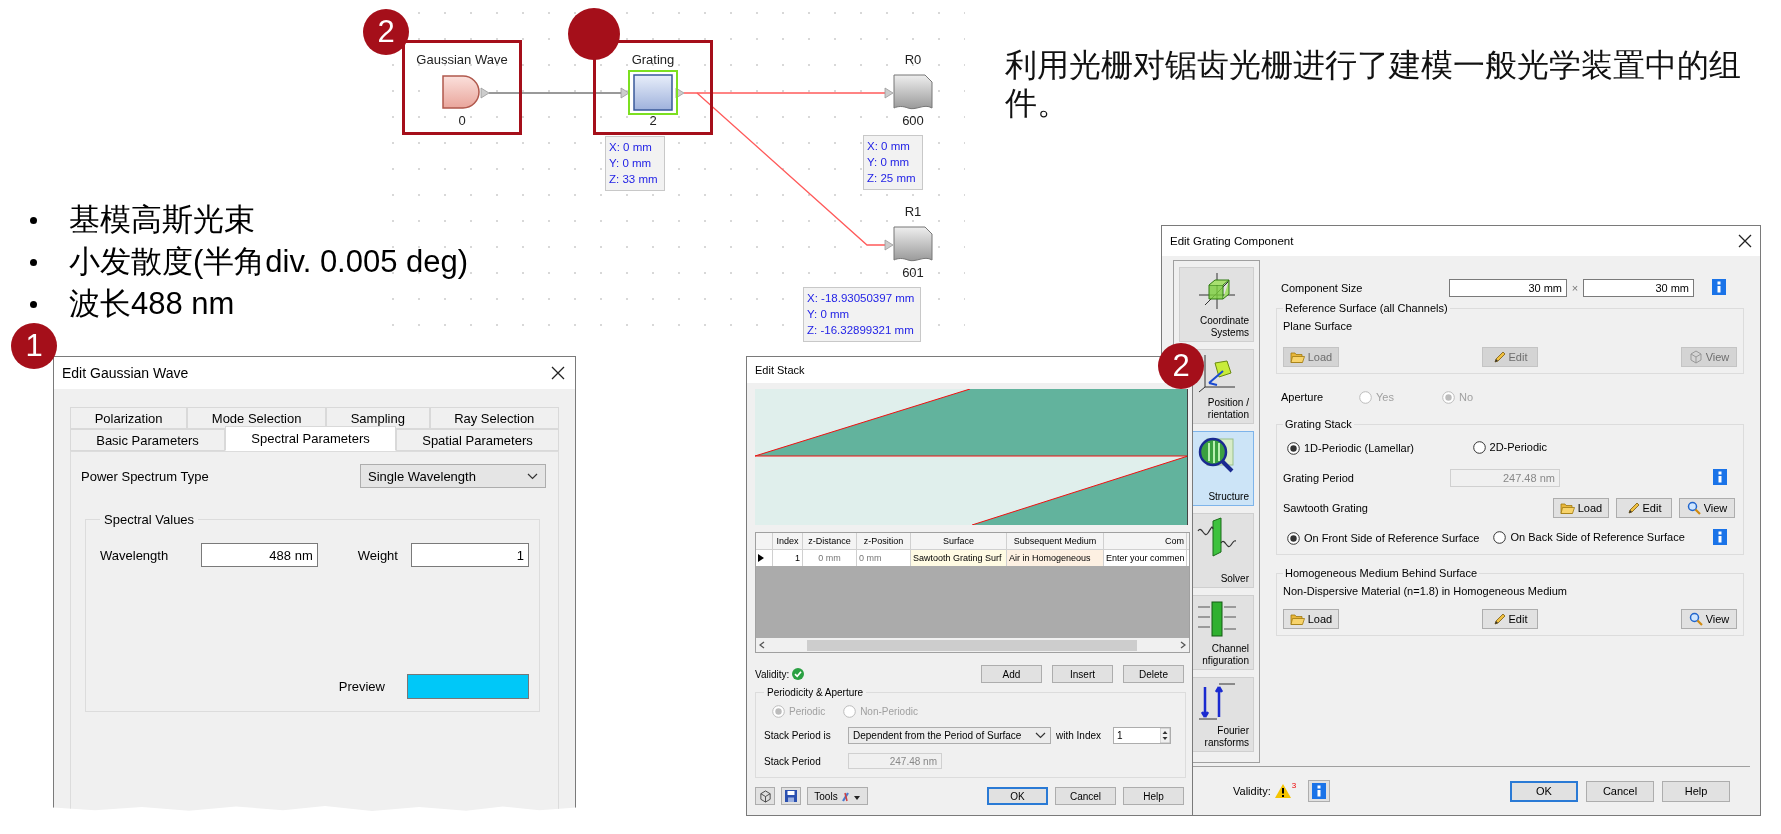  What do you see at coordinates (129, 418) in the screenshot?
I see `tab: Polarization` at bounding box center [129, 418].